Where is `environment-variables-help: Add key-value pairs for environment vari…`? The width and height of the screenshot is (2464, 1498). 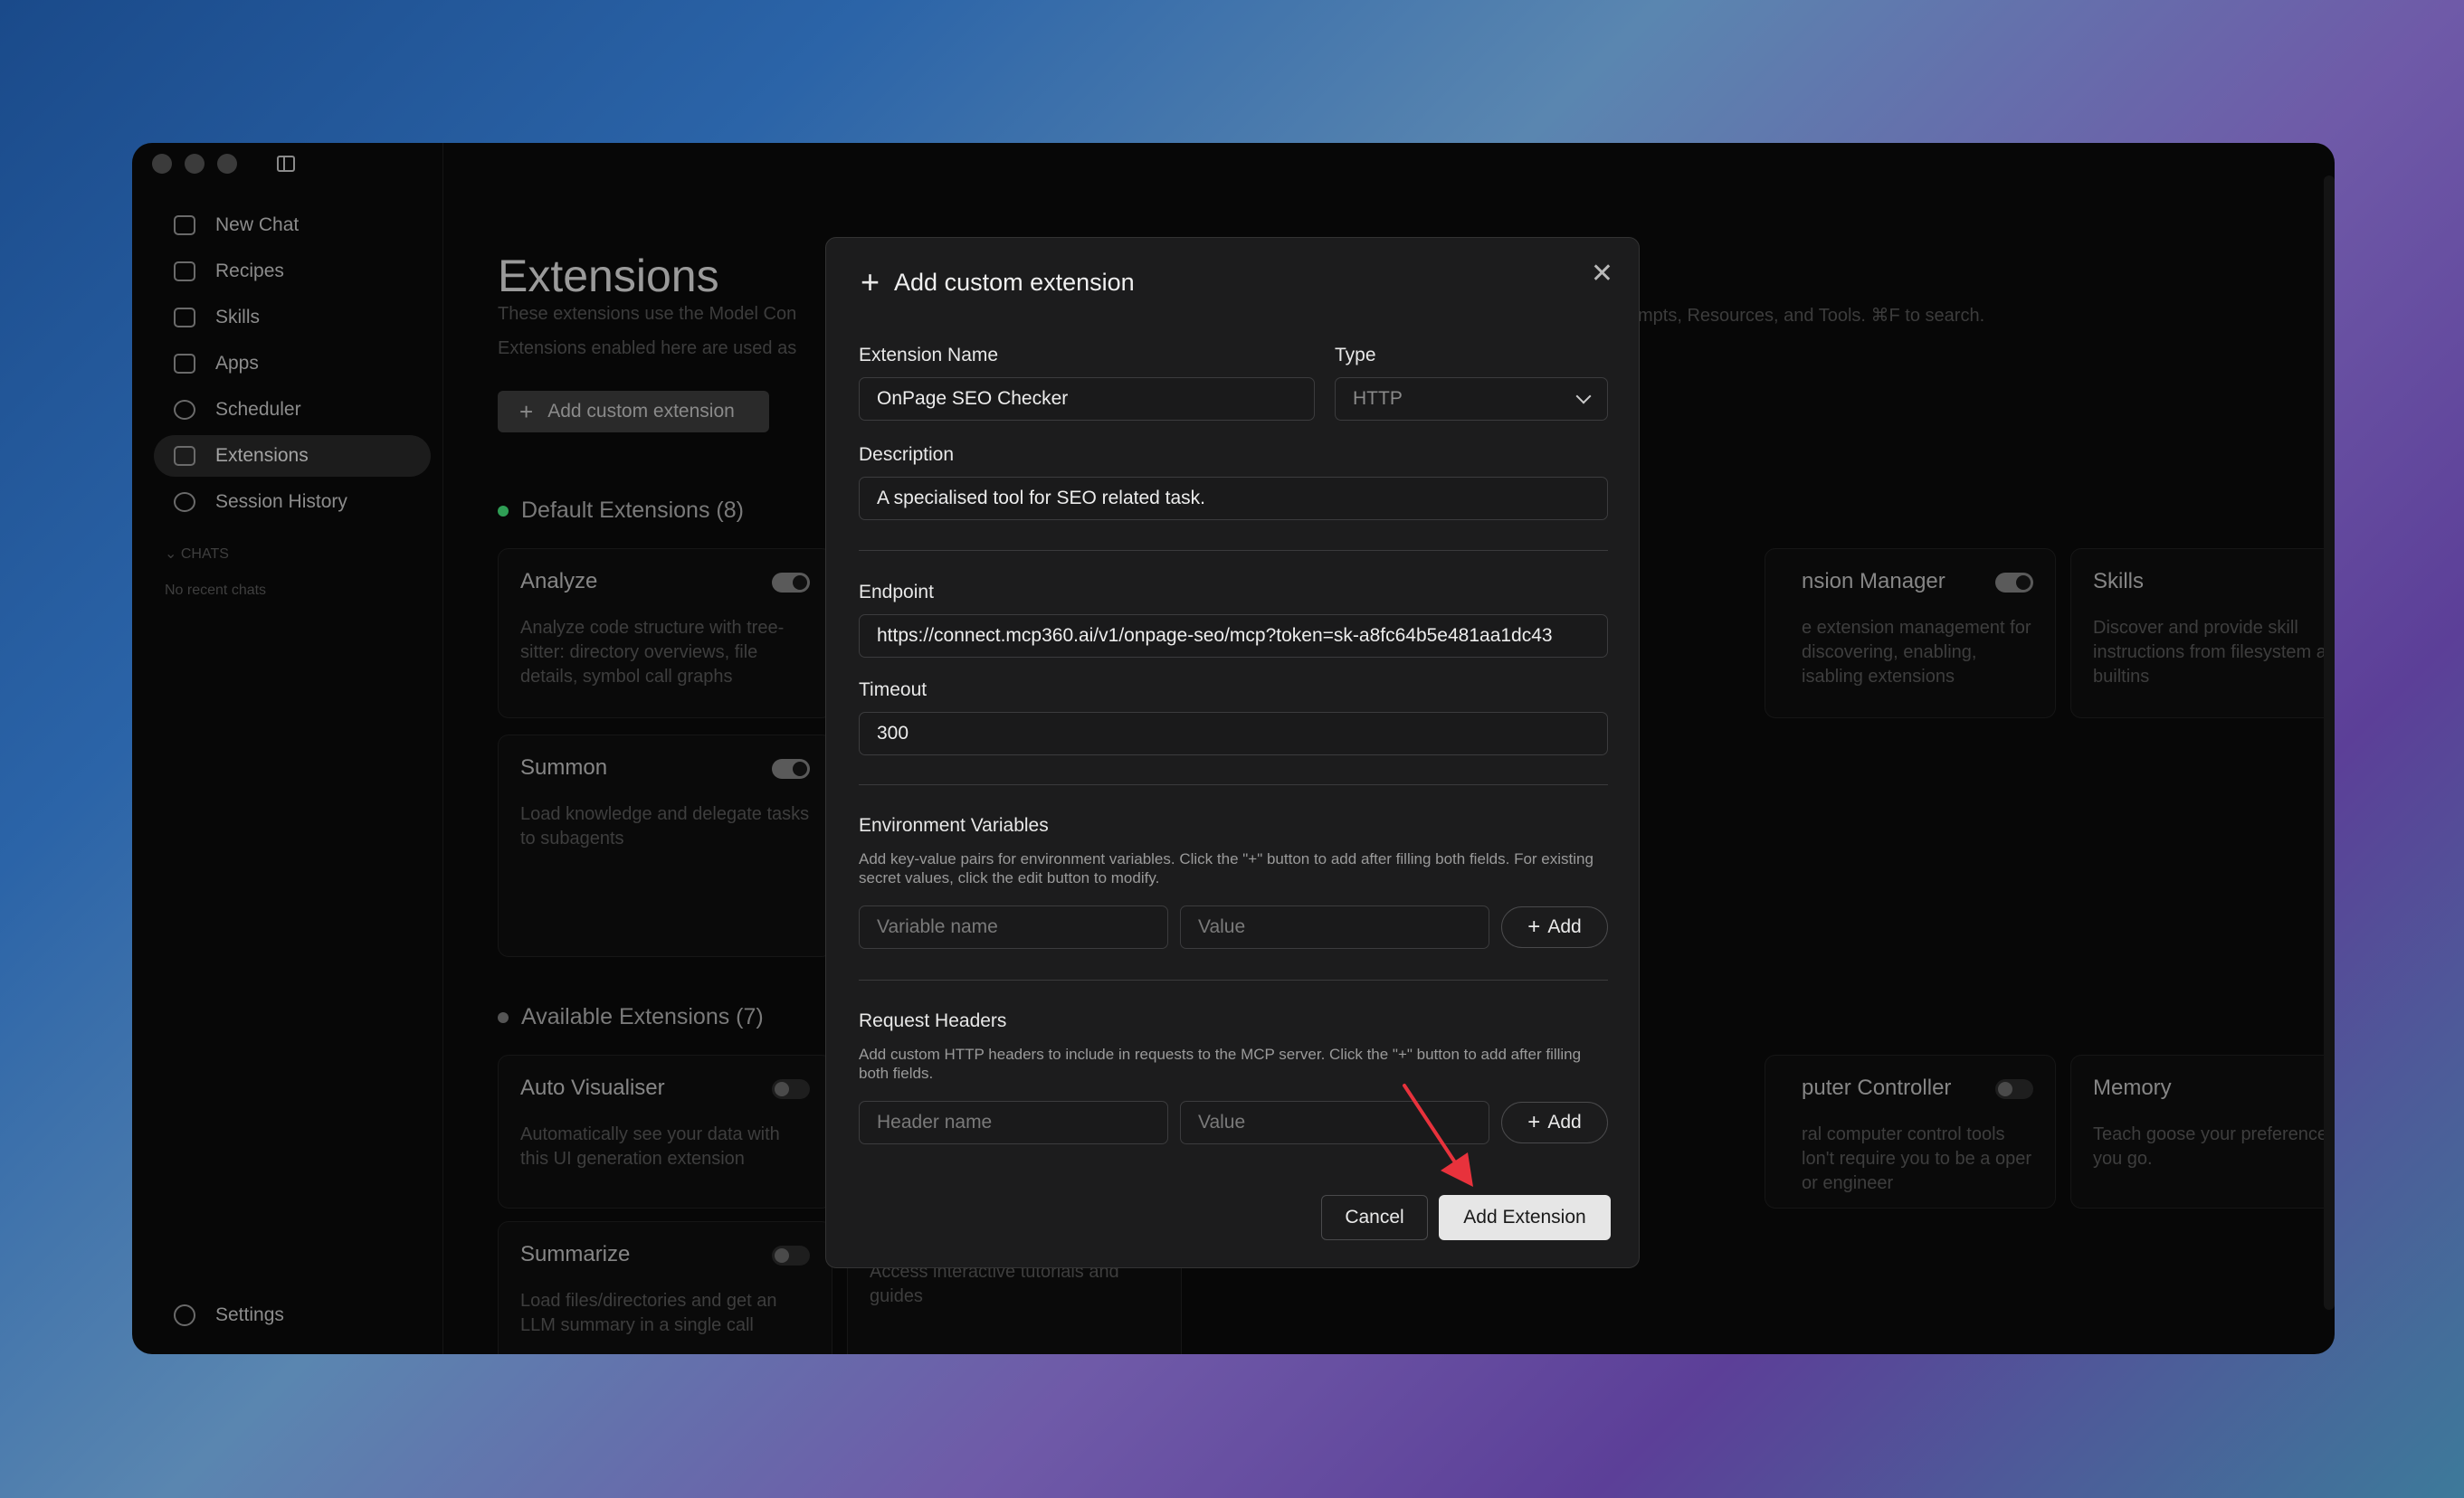
environment-variables-help: Add key-value pairs for environment vari… is located at coordinates (1227, 868).